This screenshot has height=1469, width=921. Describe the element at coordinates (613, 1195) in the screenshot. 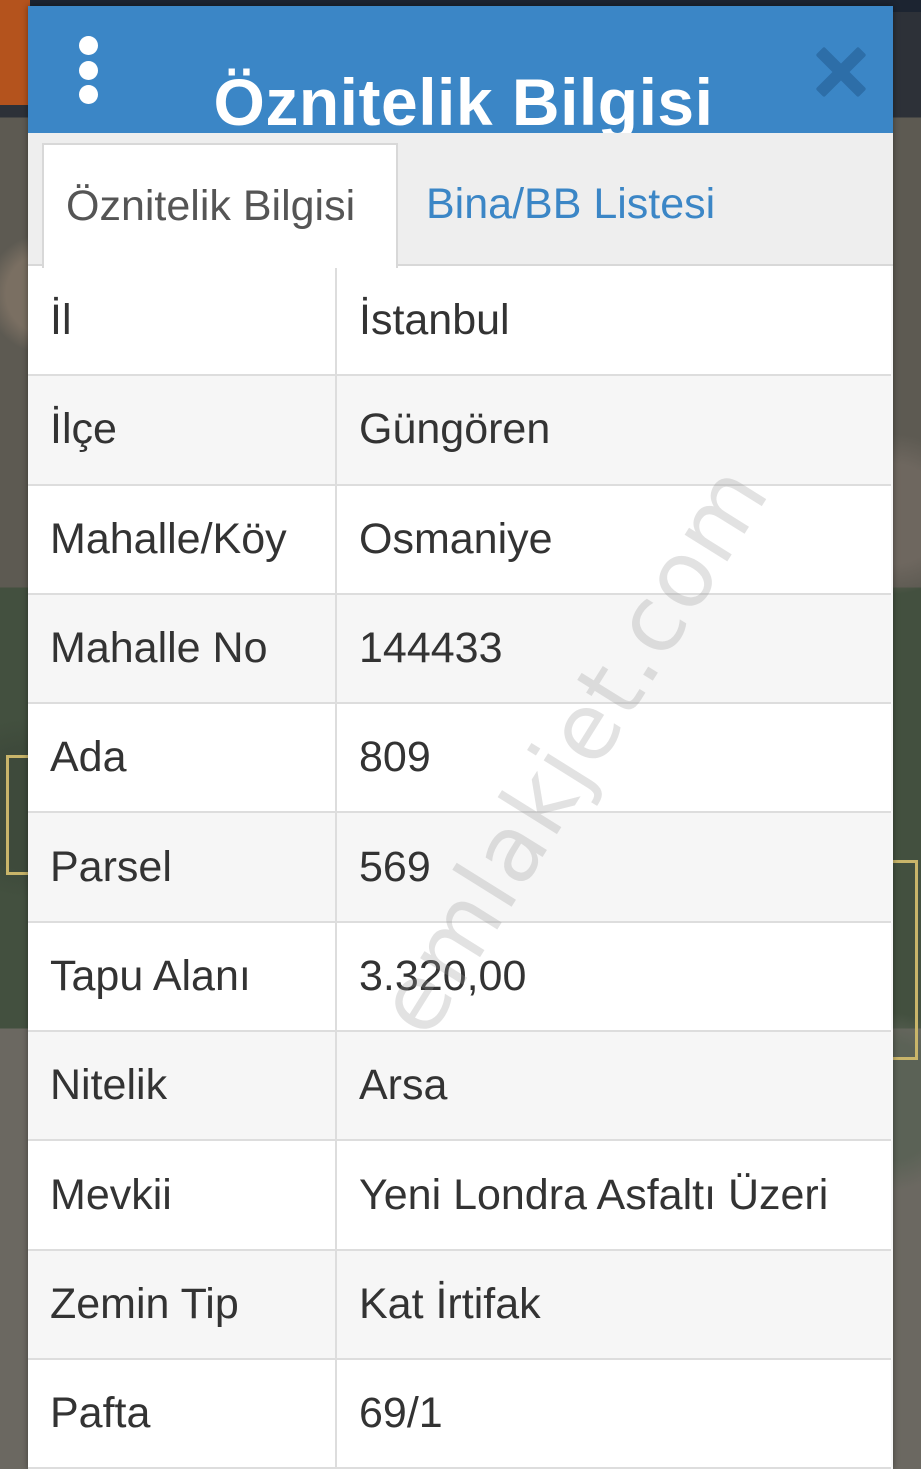

I see `attribute-value: Yeni Londra Asfaltı Üzeri` at that location.